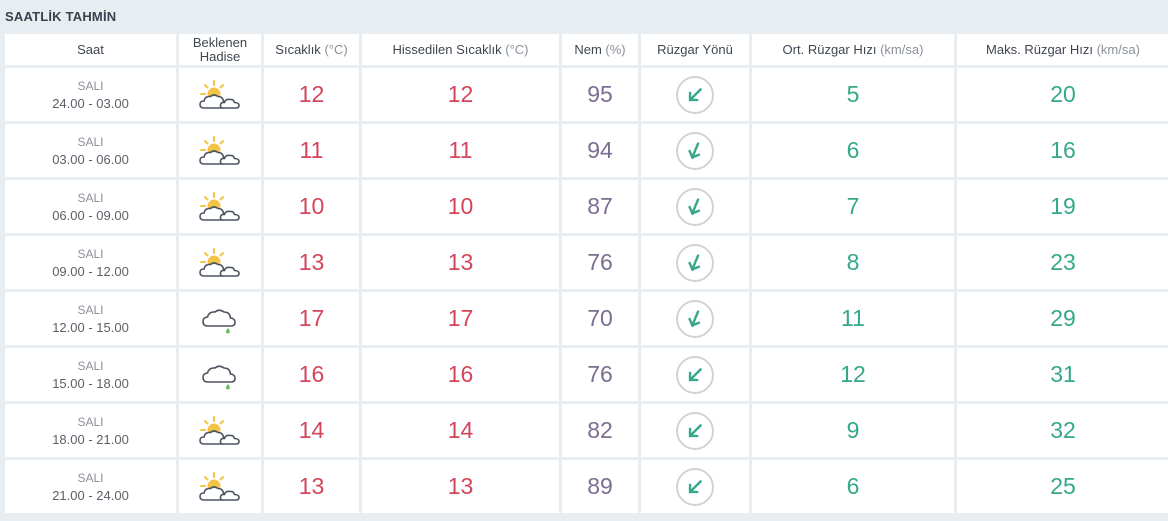 This screenshot has width=1168, height=521. Describe the element at coordinates (90, 383) in the screenshot. I see `time-range: 15.00 - 18.00` at that location.